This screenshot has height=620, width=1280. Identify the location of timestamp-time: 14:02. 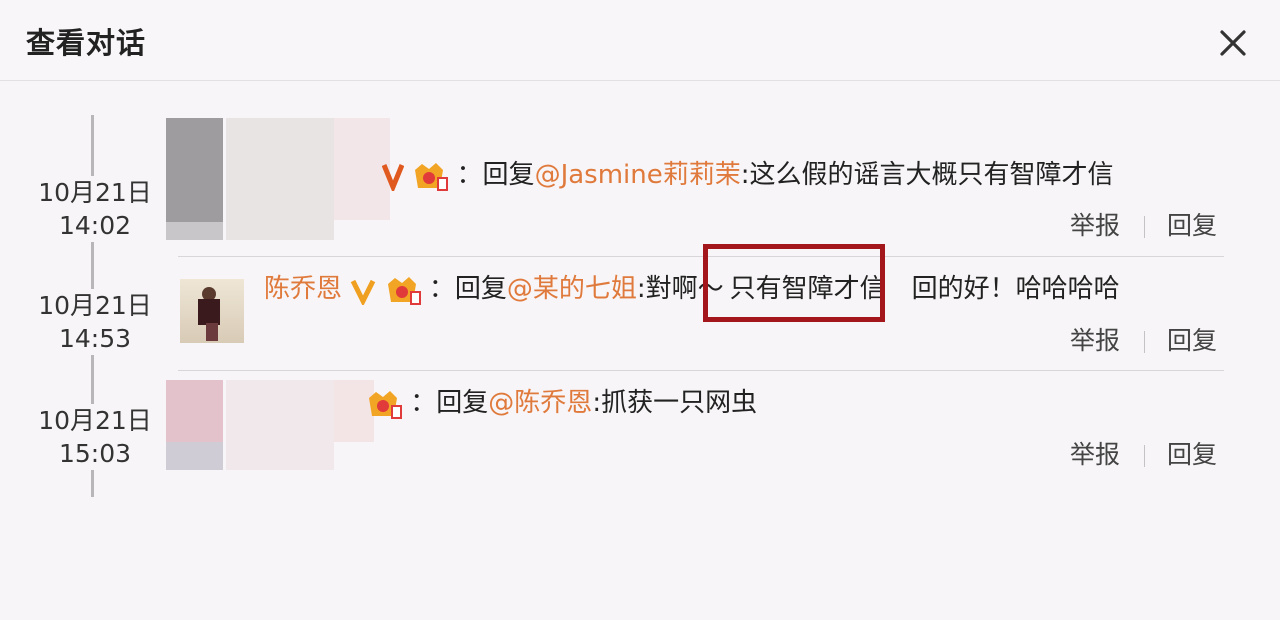
(95, 225).